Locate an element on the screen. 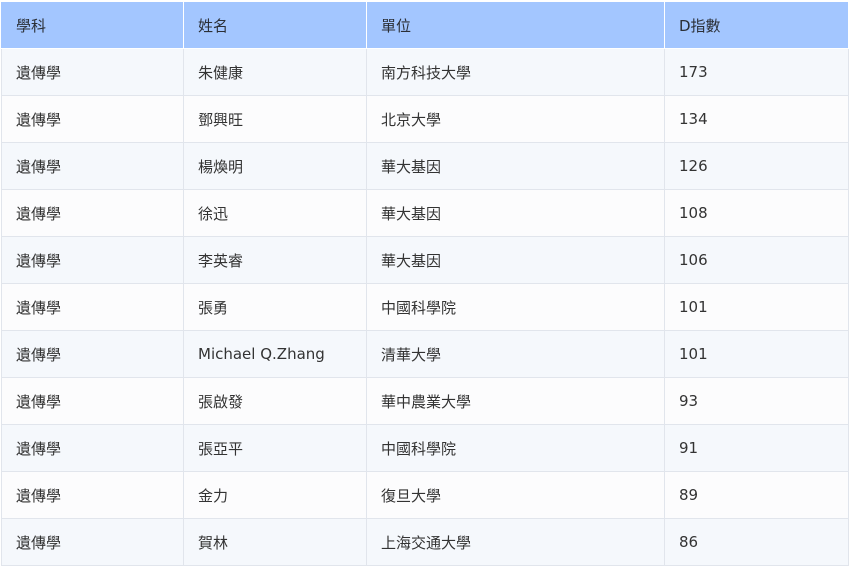 This screenshot has width=849, height=571. table-row: 遺傳學 李英睿 華大基因 106 is located at coordinates (425, 260).